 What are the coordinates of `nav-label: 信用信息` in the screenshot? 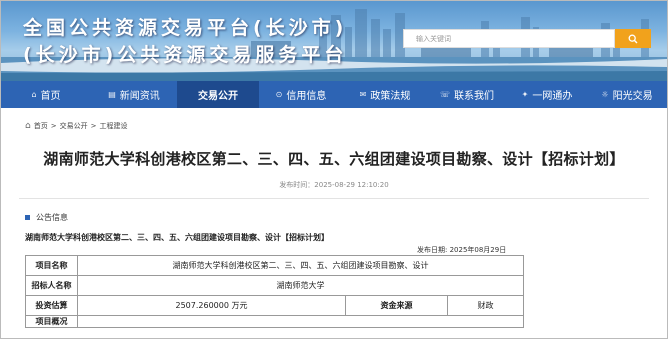 It's located at (306, 96).